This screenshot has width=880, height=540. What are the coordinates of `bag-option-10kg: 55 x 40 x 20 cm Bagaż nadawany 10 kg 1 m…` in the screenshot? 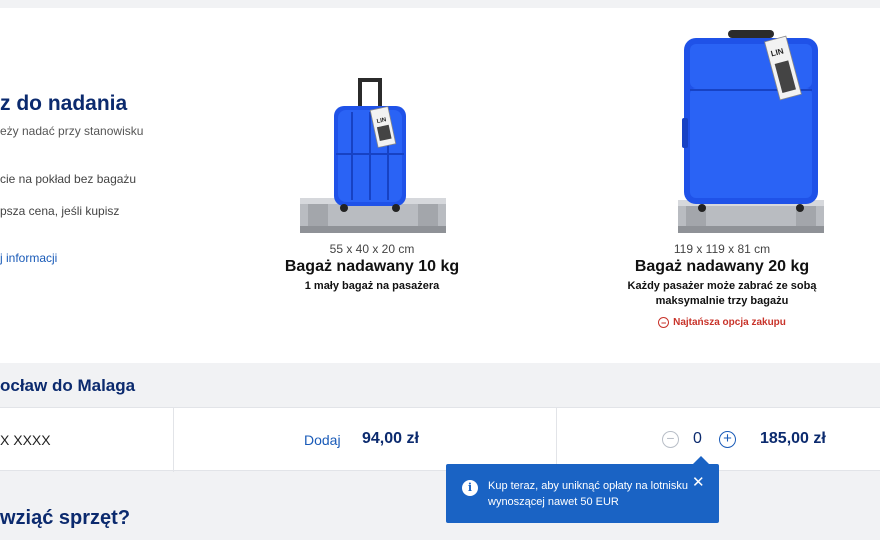 It's located at (372, 268).